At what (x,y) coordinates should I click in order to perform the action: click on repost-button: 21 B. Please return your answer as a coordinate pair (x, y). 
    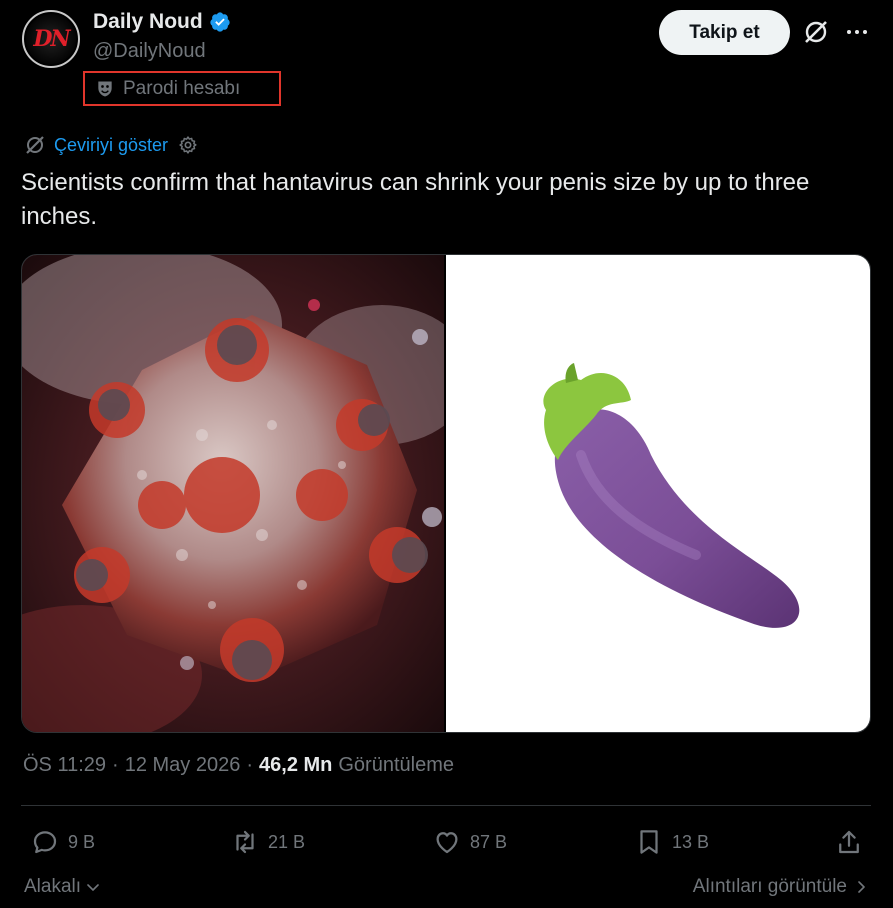
    Looking at the image, I should click on (267, 842).